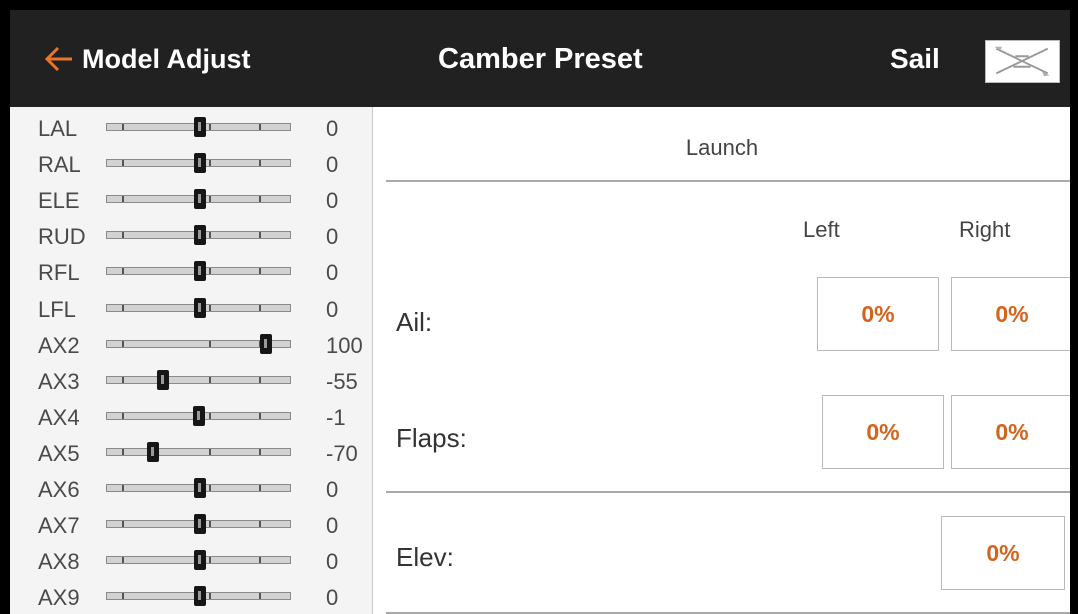 The width and height of the screenshot is (1078, 614). What do you see at coordinates (59, 453) in the screenshot?
I see `channel-name: AX5` at bounding box center [59, 453].